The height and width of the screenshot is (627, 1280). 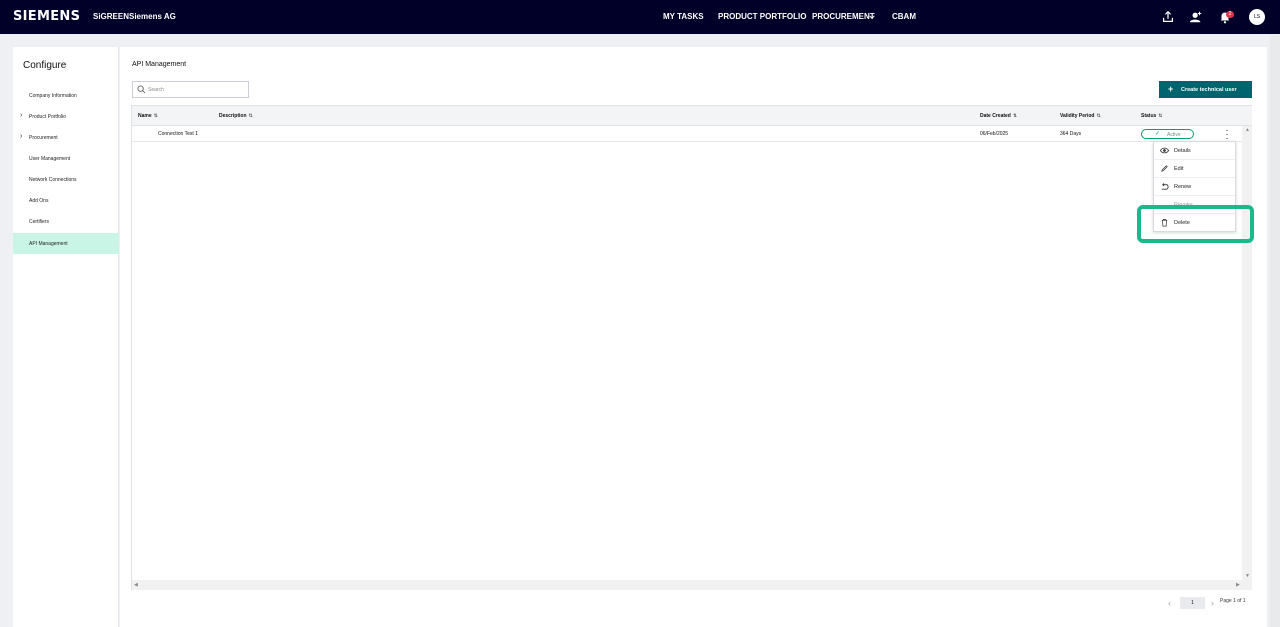 What do you see at coordinates (152, 16) in the screenshot?
I see `organization-name: Siemens AG` at bounding box center [152, 16].